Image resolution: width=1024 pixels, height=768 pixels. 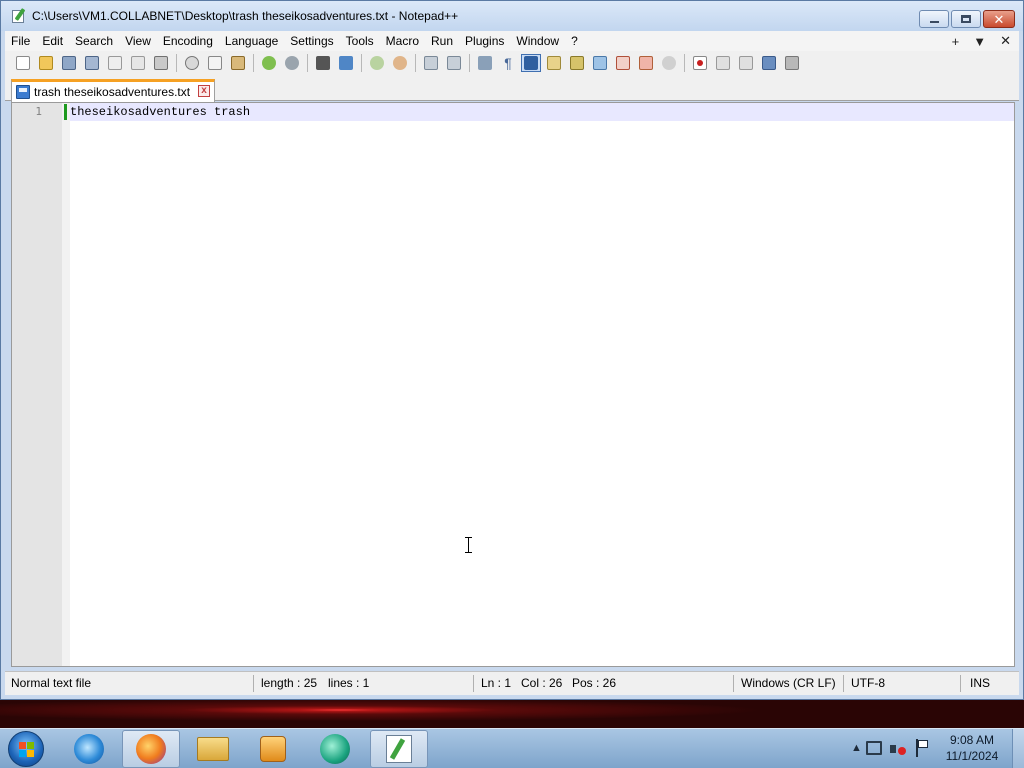 I want to click on zoom-in-button, so click(x=377, y=63).